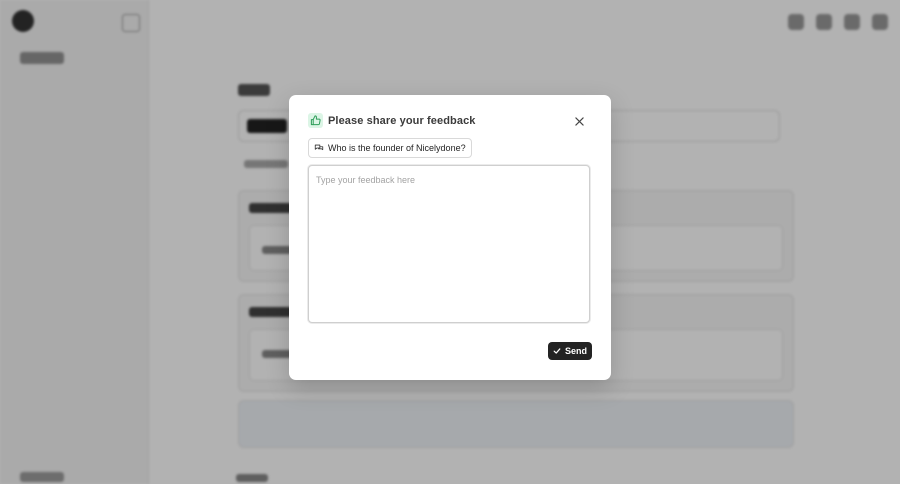 Image resolution: width=900 pixels, height=484 pixels. What do you see at coordinates (315, 120) in the screenshot?
I see `thumbs-up-icon` at bounding box center [315, 120].